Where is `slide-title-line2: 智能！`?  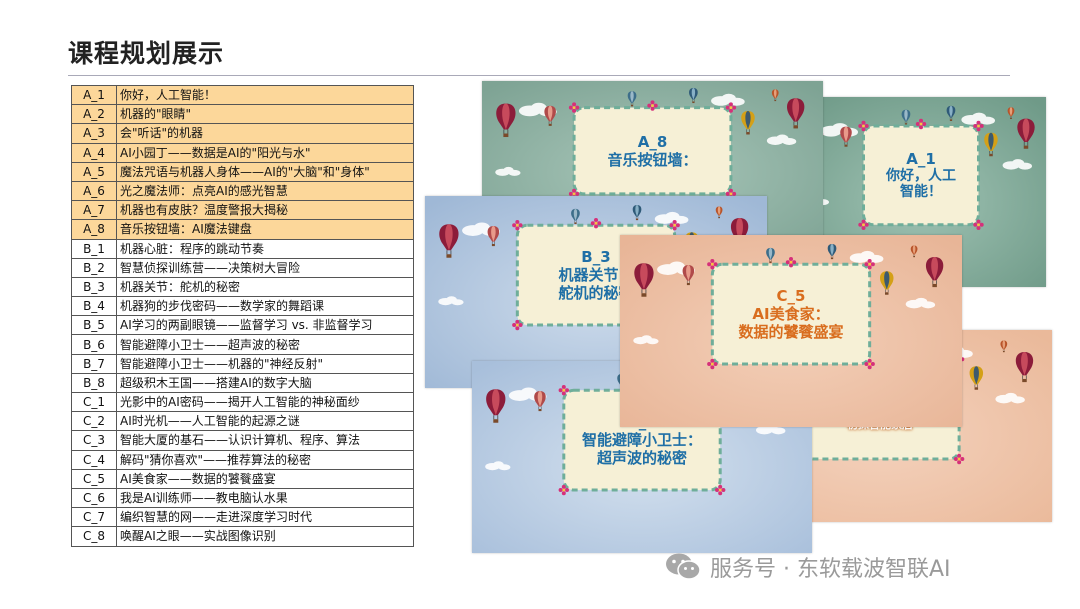 slide-title-line2: 智能！ is located at coordinates (921, 192).